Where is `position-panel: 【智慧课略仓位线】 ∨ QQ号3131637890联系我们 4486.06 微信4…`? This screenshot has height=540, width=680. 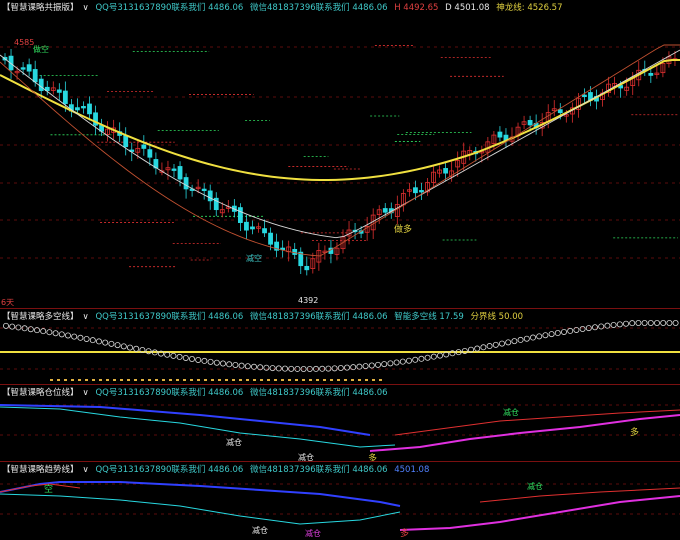 position-panel: 【智慧课略仓位线】 ∨ QQ号3131637890联系我们 4486.06 微信4… is located at coordinates (340, 424).